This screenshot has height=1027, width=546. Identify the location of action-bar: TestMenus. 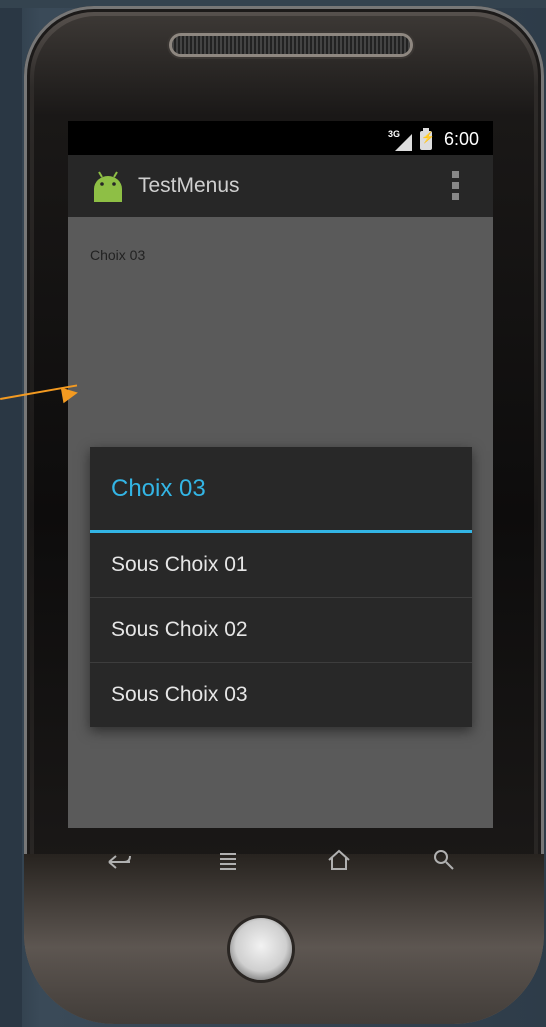
(280, 186).